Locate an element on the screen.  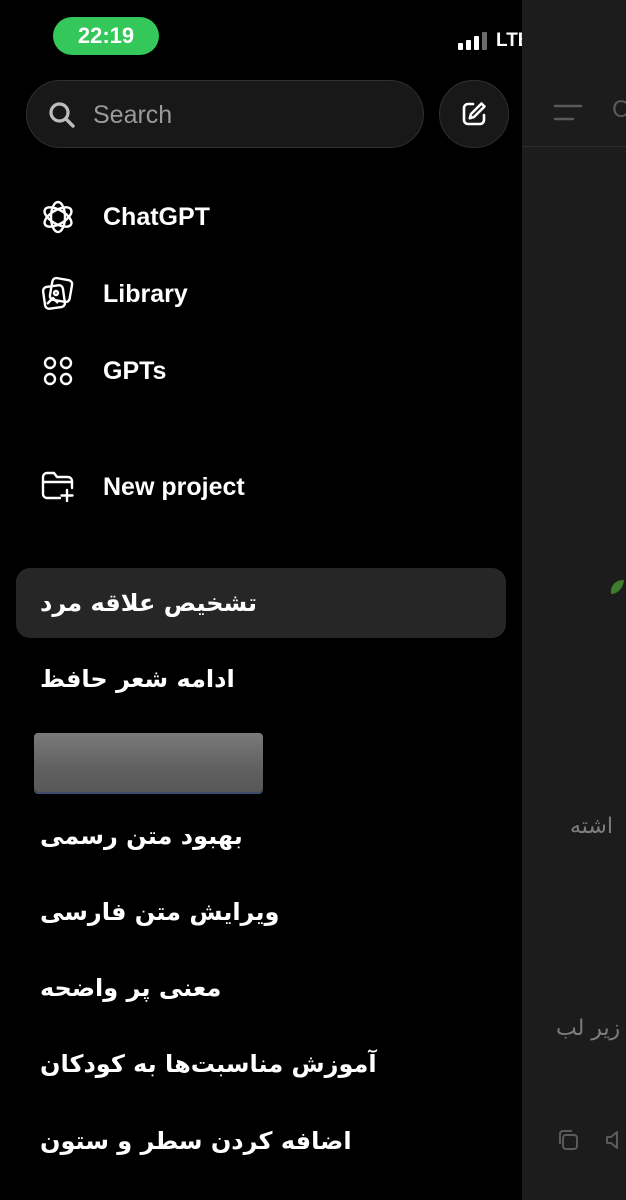
redacted-chat-item is located at coordinates (148, 762).